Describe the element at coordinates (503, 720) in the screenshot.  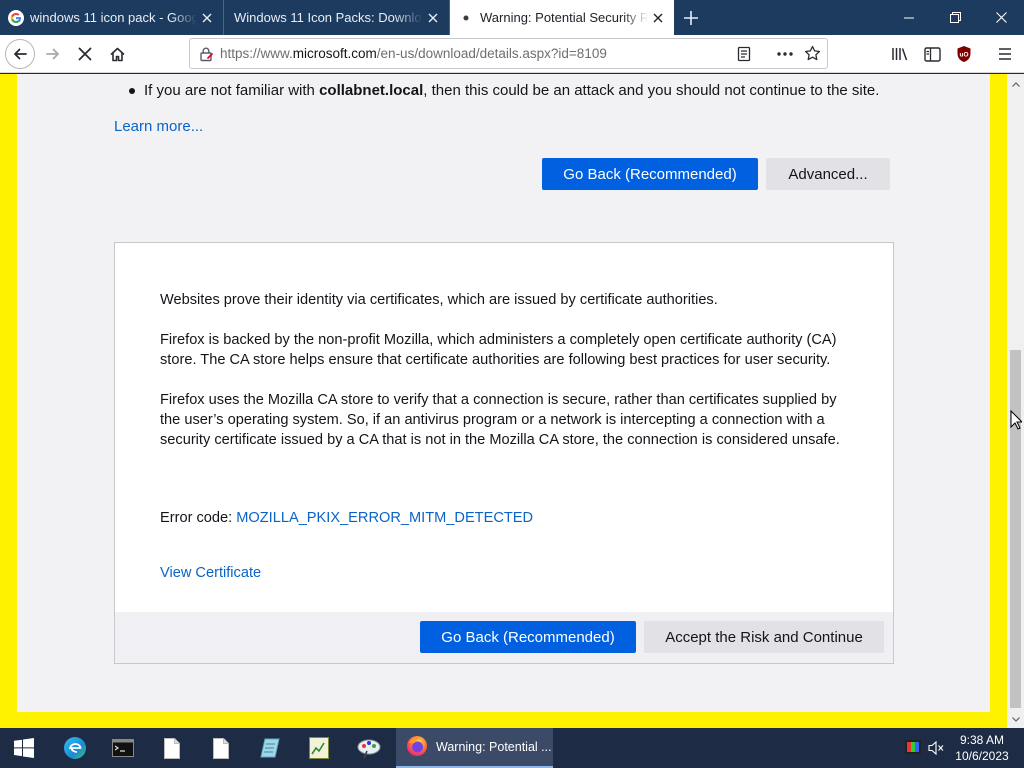
I see `warning-border-bottom` at that location.